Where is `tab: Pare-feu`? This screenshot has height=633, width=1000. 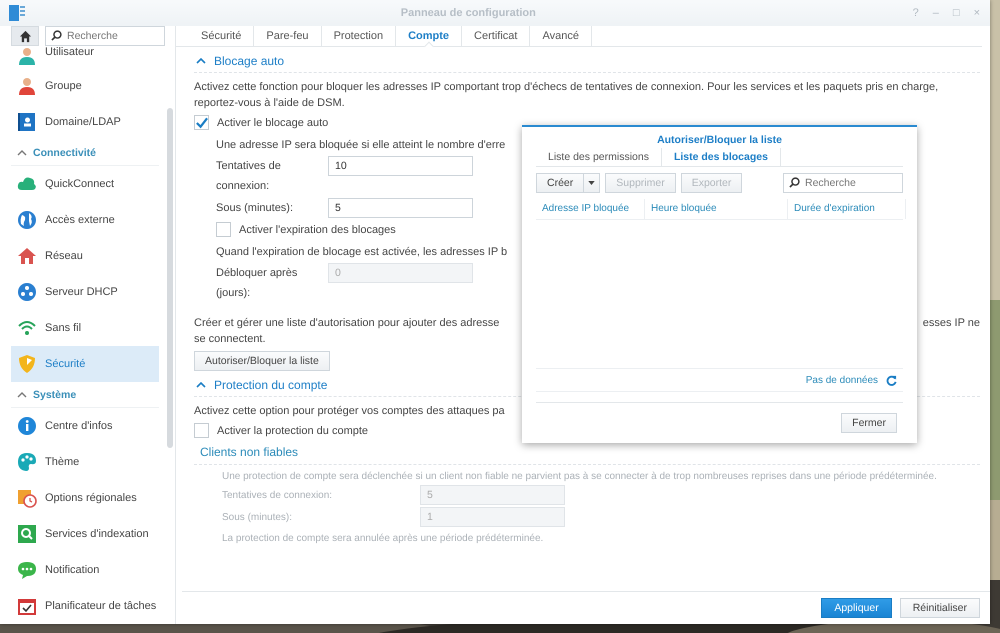
tab: Pare-feu is located at coordinates (288, 36).